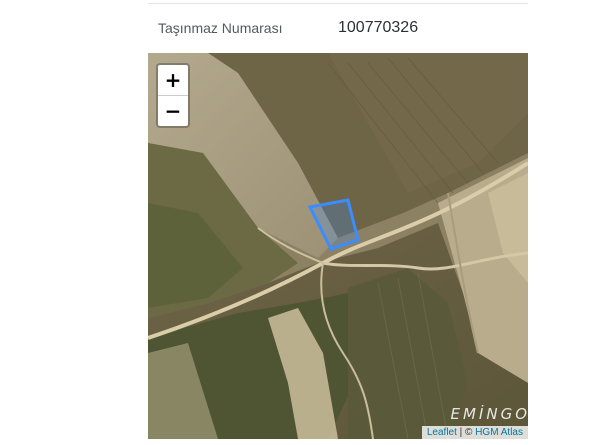 This screenshot has height=445, width=593. What do you see at coordinates (378, 27) in the screenshot?
I see `property-number-value: 100770326` at bounding box center [378, 27].